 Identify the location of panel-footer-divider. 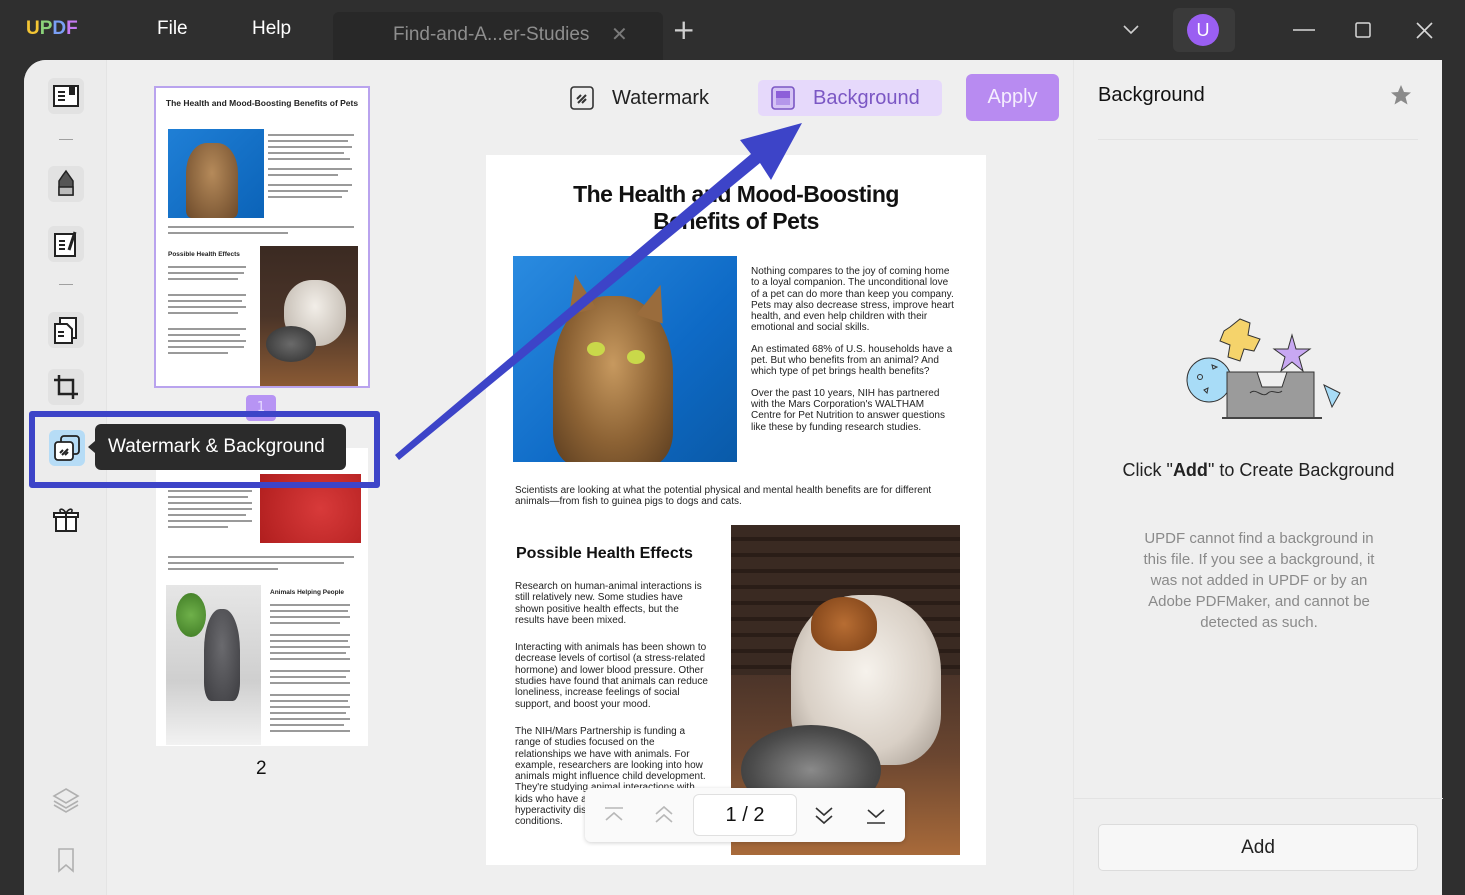
(1258, 798).